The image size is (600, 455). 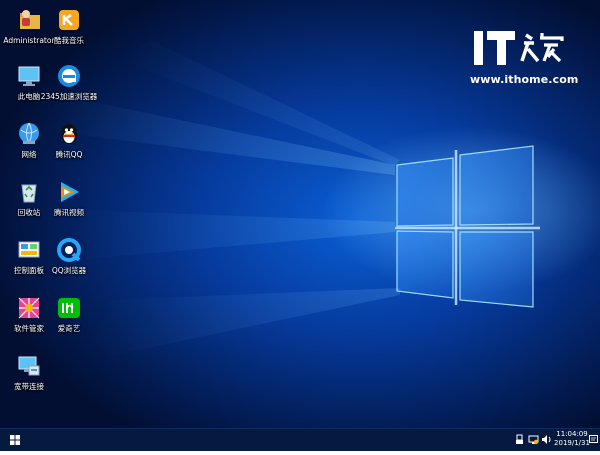 I want to click on desktop-icon-label: 腾讯视频, so click(x=69, y=212).